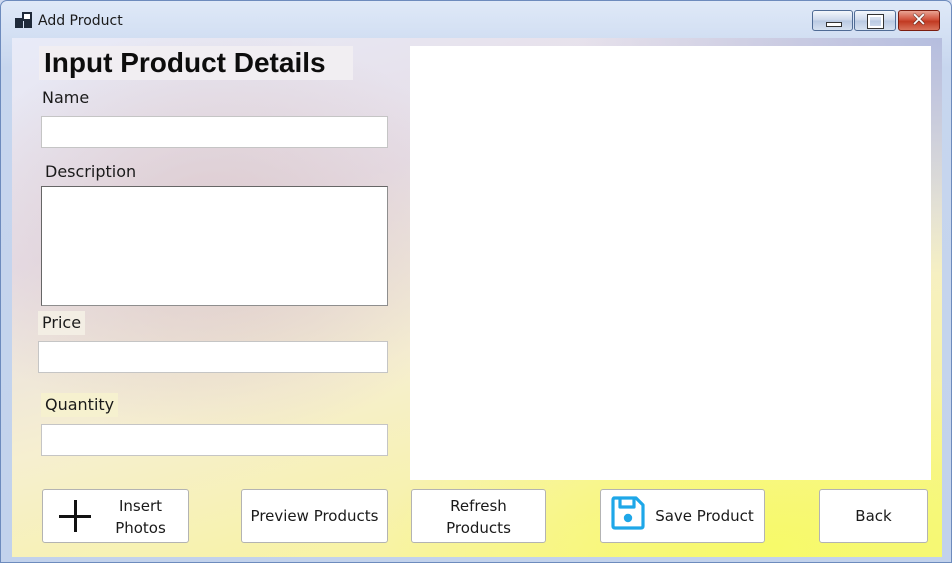 This screenshot has height=563, width=952. What do you see at coordinates (80, 21) in the screenshot?
I see `window-title: Add Product` at bounding box center [80, 21].